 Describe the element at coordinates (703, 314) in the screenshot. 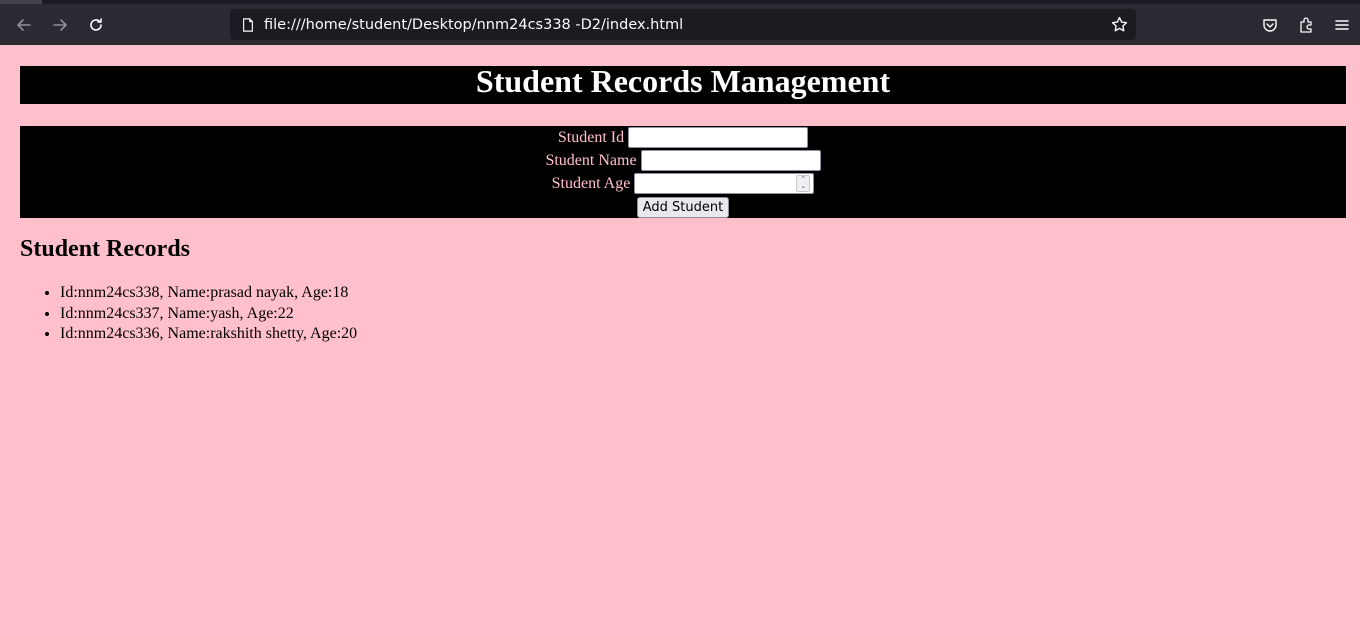

I see `record-item: Id:nnm24cs337, Name:yash, Age:22` at that location.